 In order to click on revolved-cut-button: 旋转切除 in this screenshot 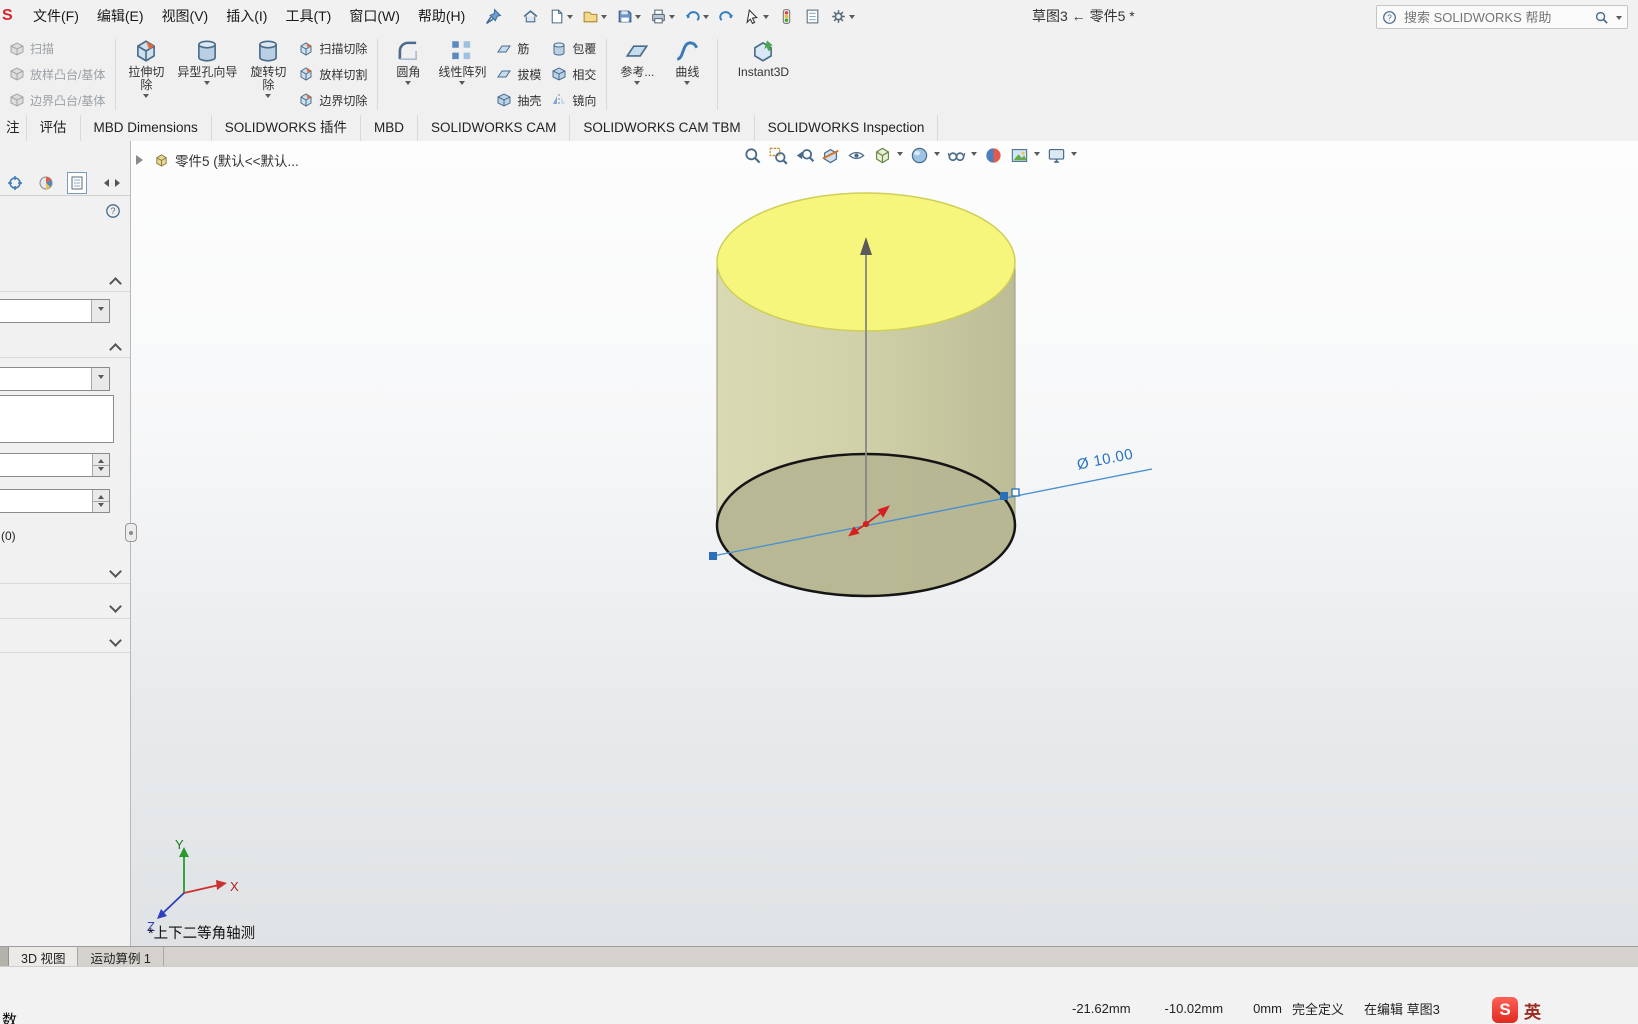, I will do `click(268, 74)`.